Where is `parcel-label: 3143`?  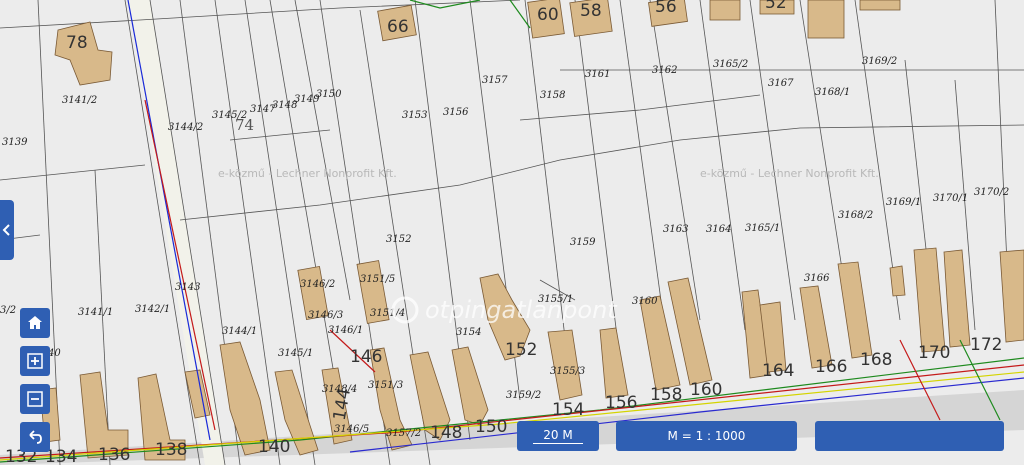 parcel-label: 3143 is located at coordinates (187, 287).